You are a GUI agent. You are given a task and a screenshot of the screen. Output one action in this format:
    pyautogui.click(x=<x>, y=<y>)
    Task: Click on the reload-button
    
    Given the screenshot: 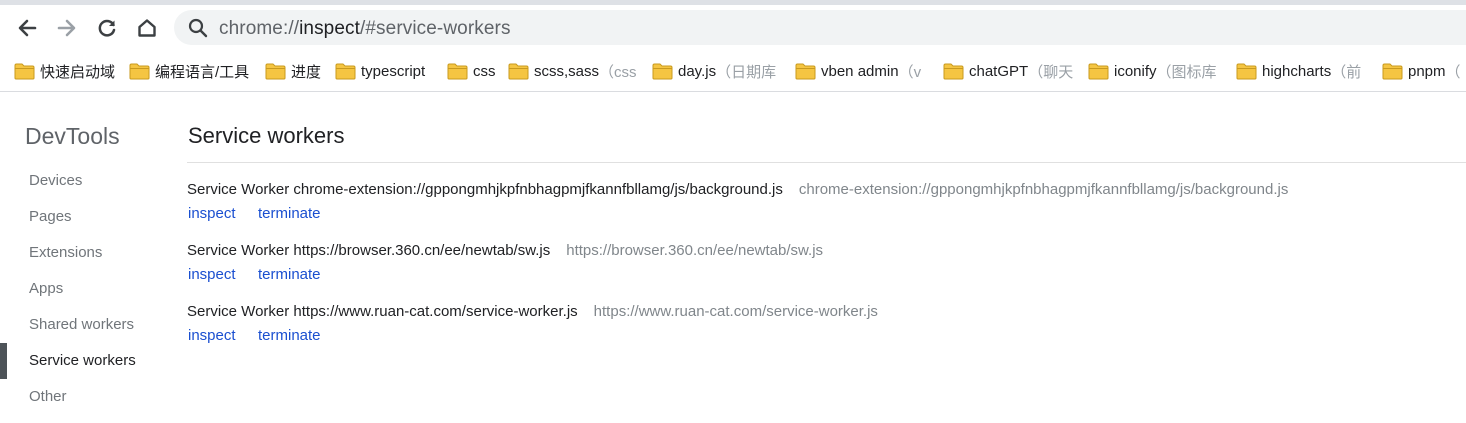 What is the action you would take?
    pyautogui.click(x=107, y=28)
    